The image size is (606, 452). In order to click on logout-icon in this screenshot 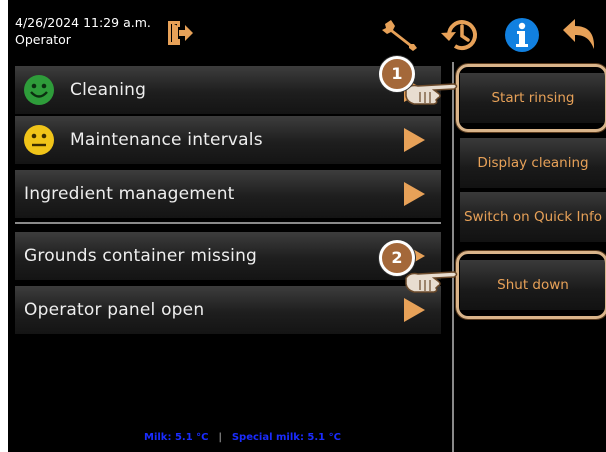, I will do `click(180, 33)`.